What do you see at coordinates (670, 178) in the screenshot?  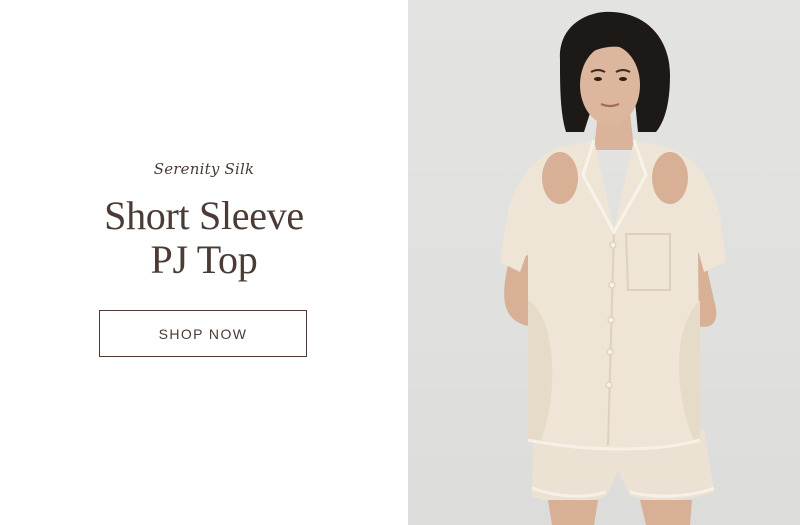 I see `right-hand` at bounding box center [670, 178].